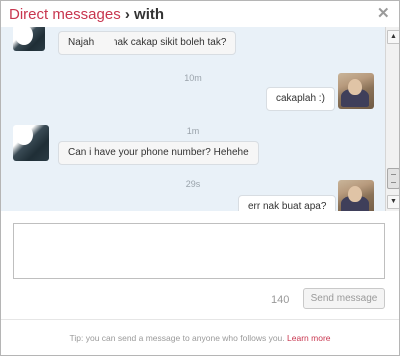 The width and height of the screenshot is (400, 356). I want to click on message-timestamp: 29s, so click(193, 184).